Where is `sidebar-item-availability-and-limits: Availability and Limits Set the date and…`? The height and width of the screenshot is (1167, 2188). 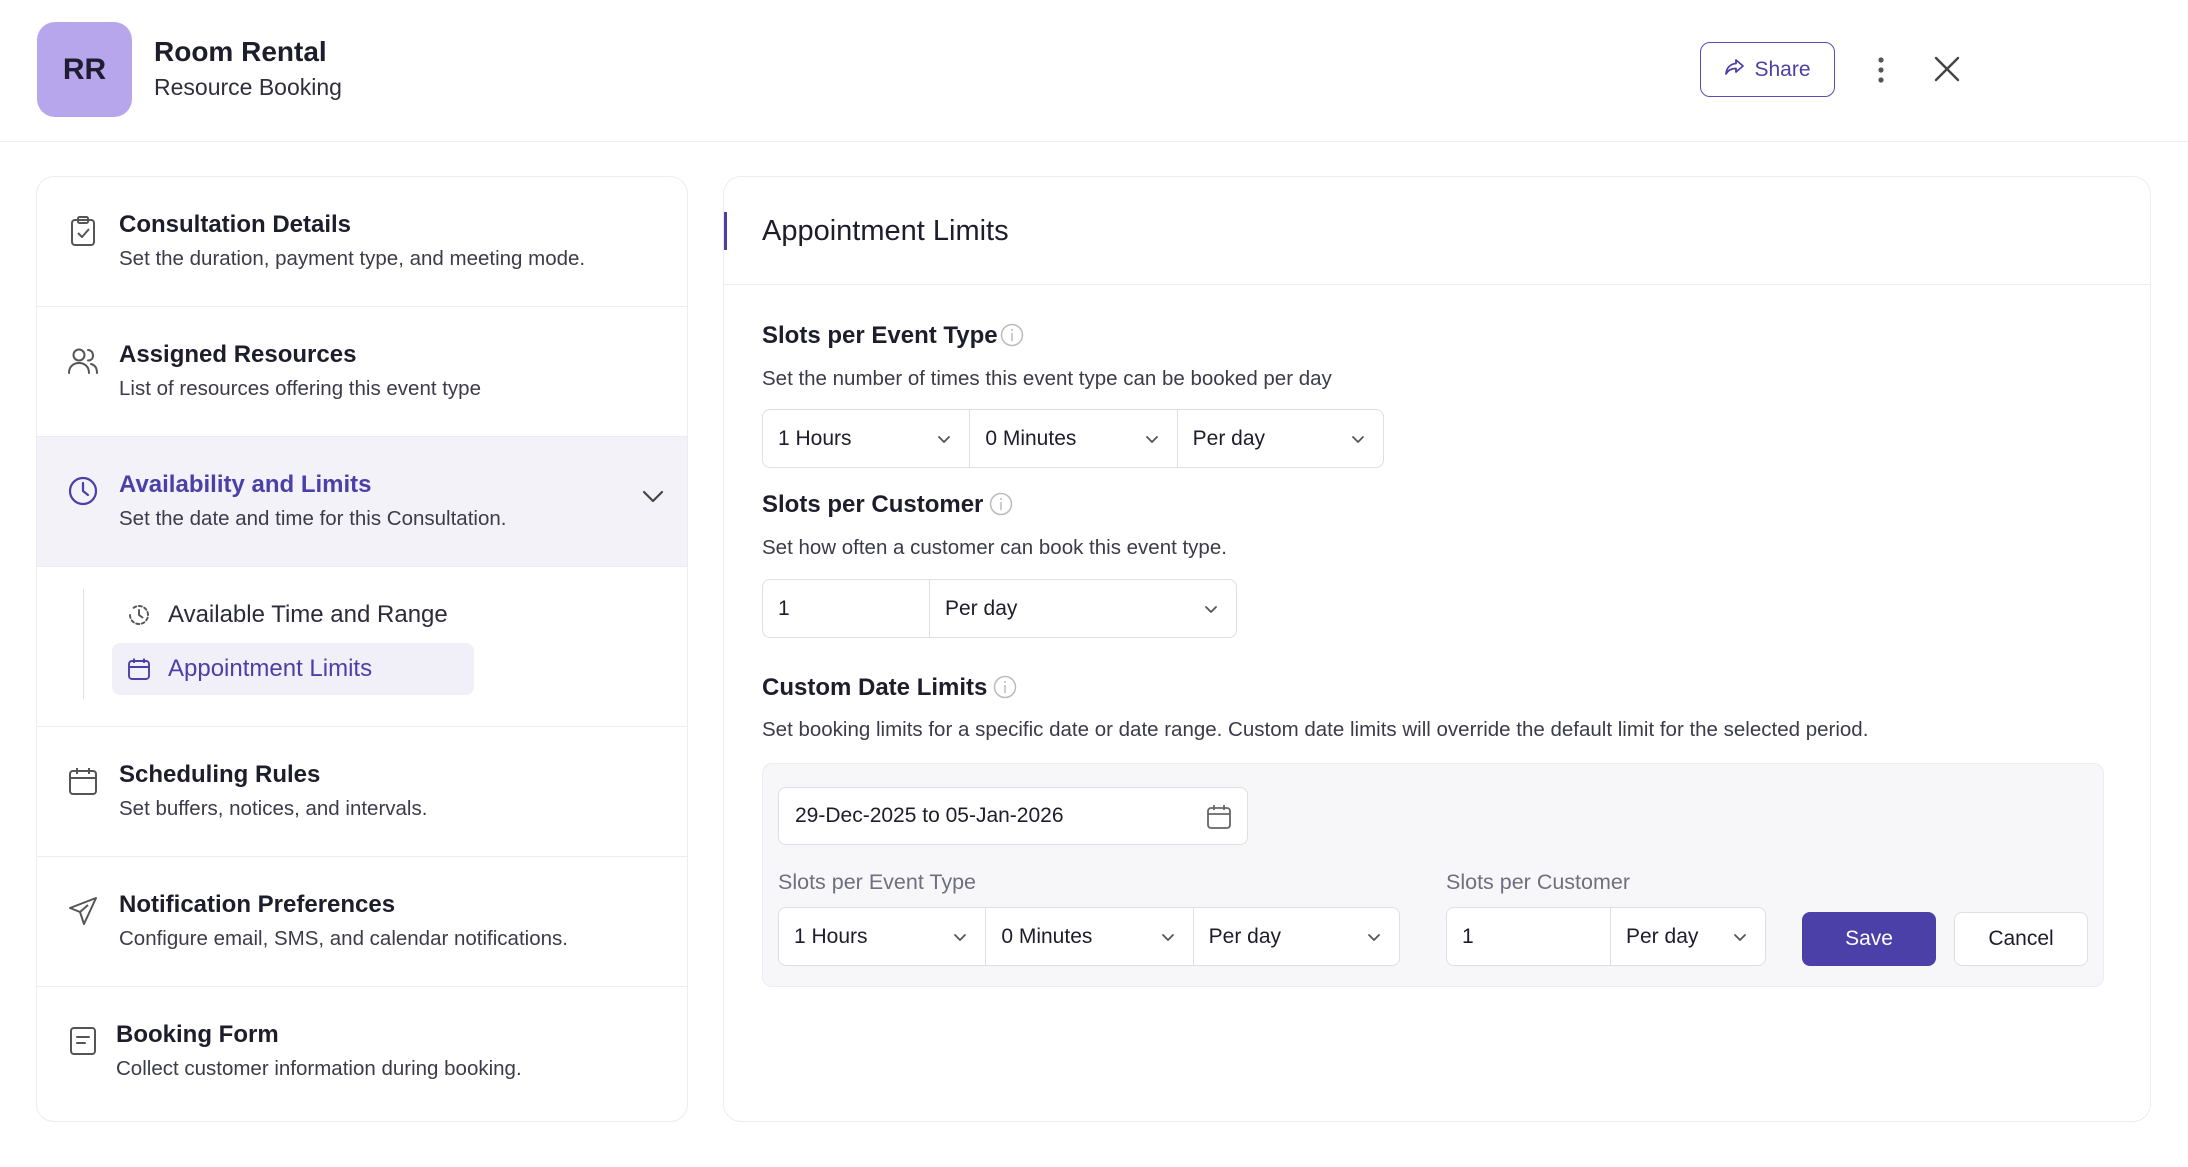
sidebar-item-availability-and-limits: Availability and Limits Set the date and… is located at coordinates (362, 502).